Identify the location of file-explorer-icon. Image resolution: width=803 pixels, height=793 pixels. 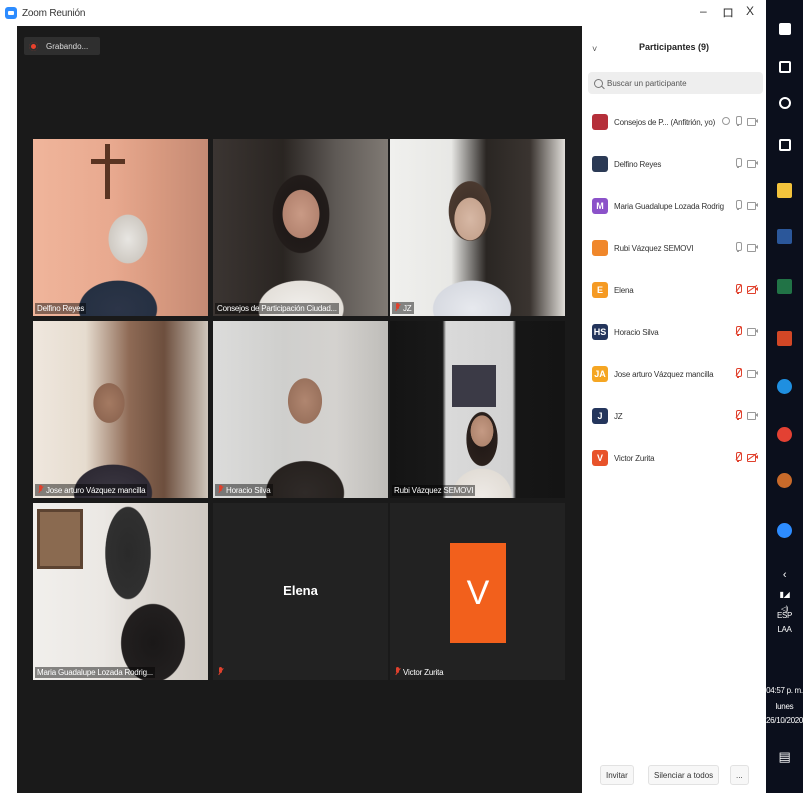
(784, 190).